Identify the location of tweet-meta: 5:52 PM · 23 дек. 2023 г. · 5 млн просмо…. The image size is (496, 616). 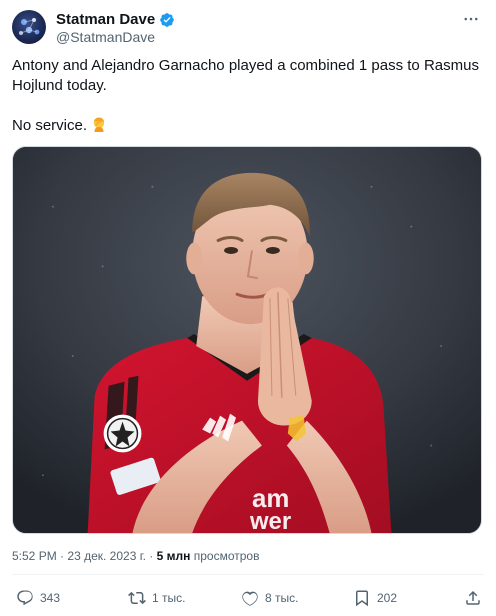
(135, 556).